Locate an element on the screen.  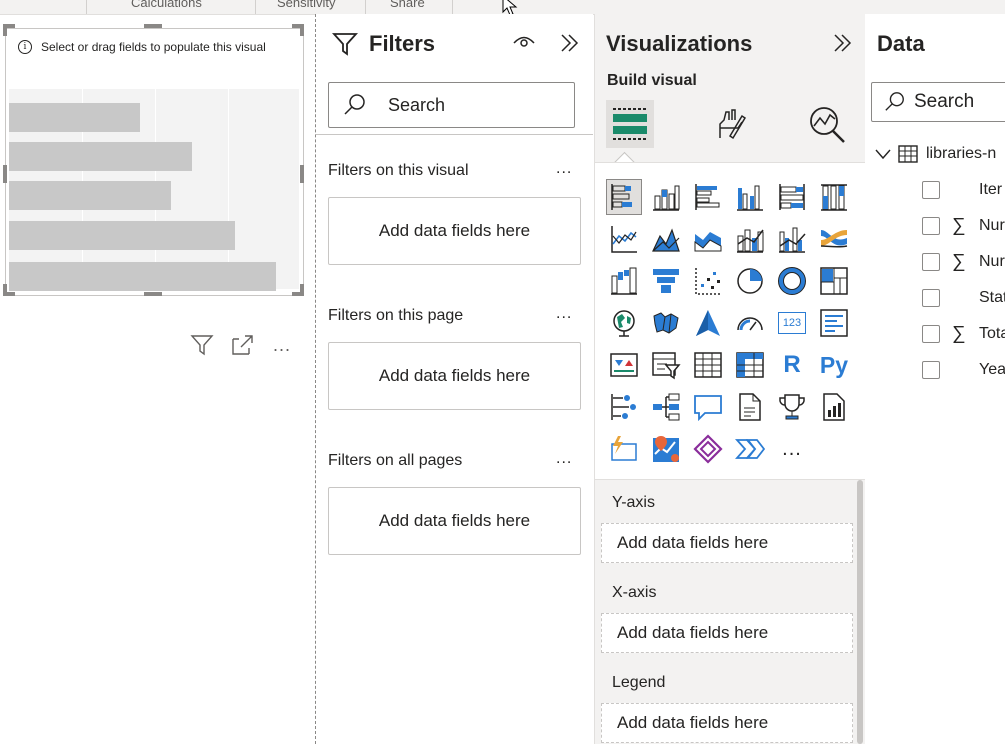
stacked-bar-chart-icon is located at coordinates (624, 197).